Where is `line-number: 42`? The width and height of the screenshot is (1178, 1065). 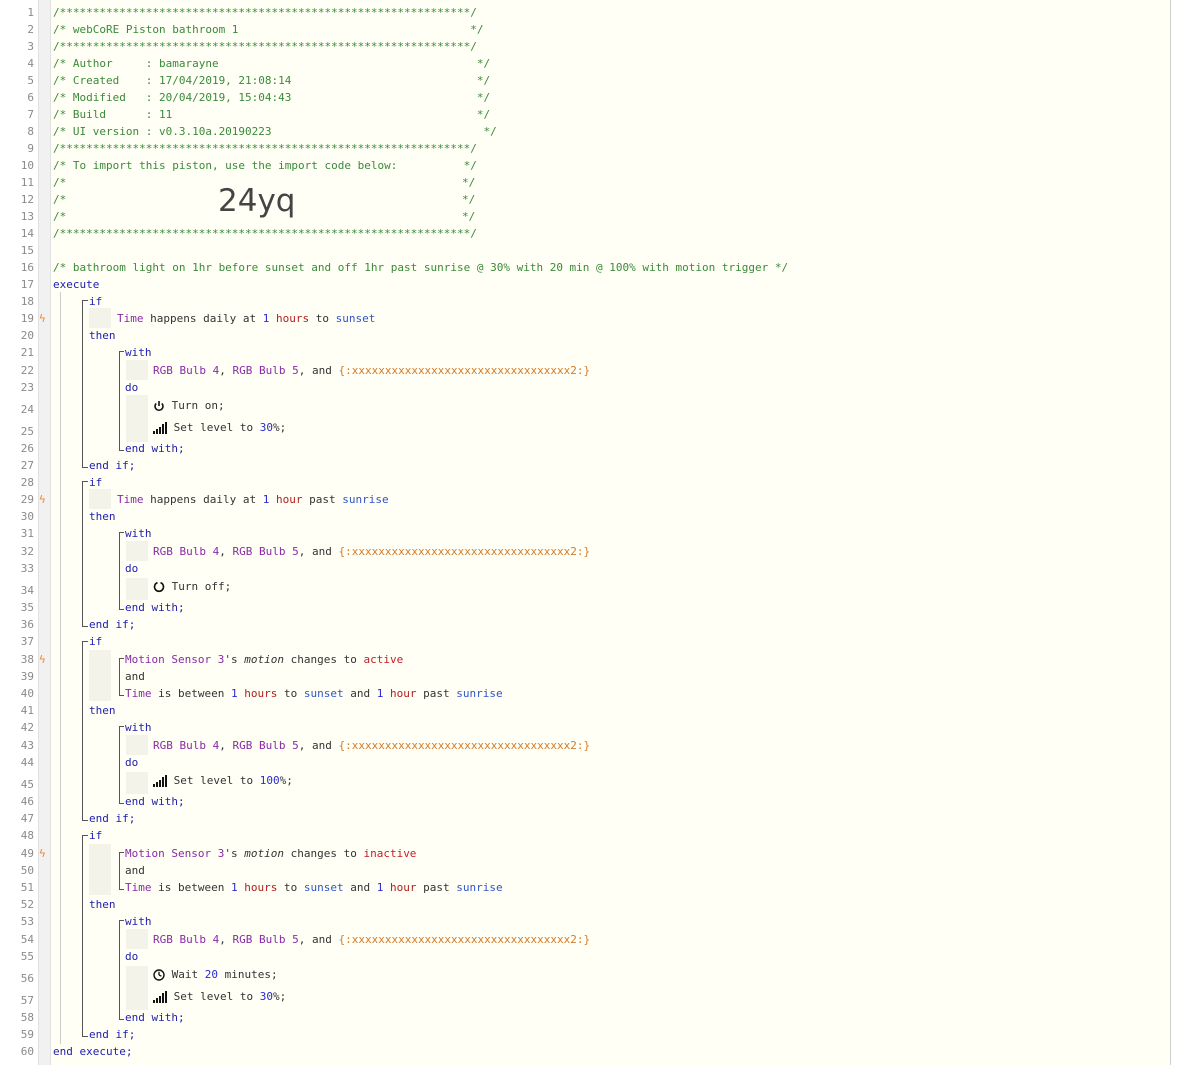 line-number: 42 is located at coordinates (27, 727).